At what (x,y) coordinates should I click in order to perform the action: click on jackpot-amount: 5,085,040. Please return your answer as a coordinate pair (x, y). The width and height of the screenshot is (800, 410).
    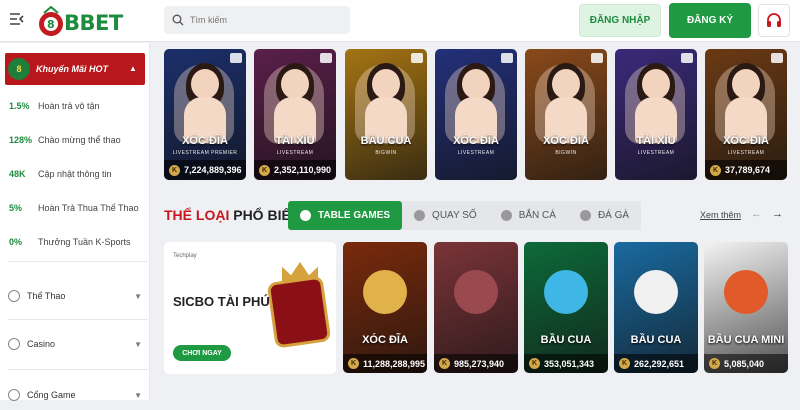
    Looking at the image, I should click on (744, 363).